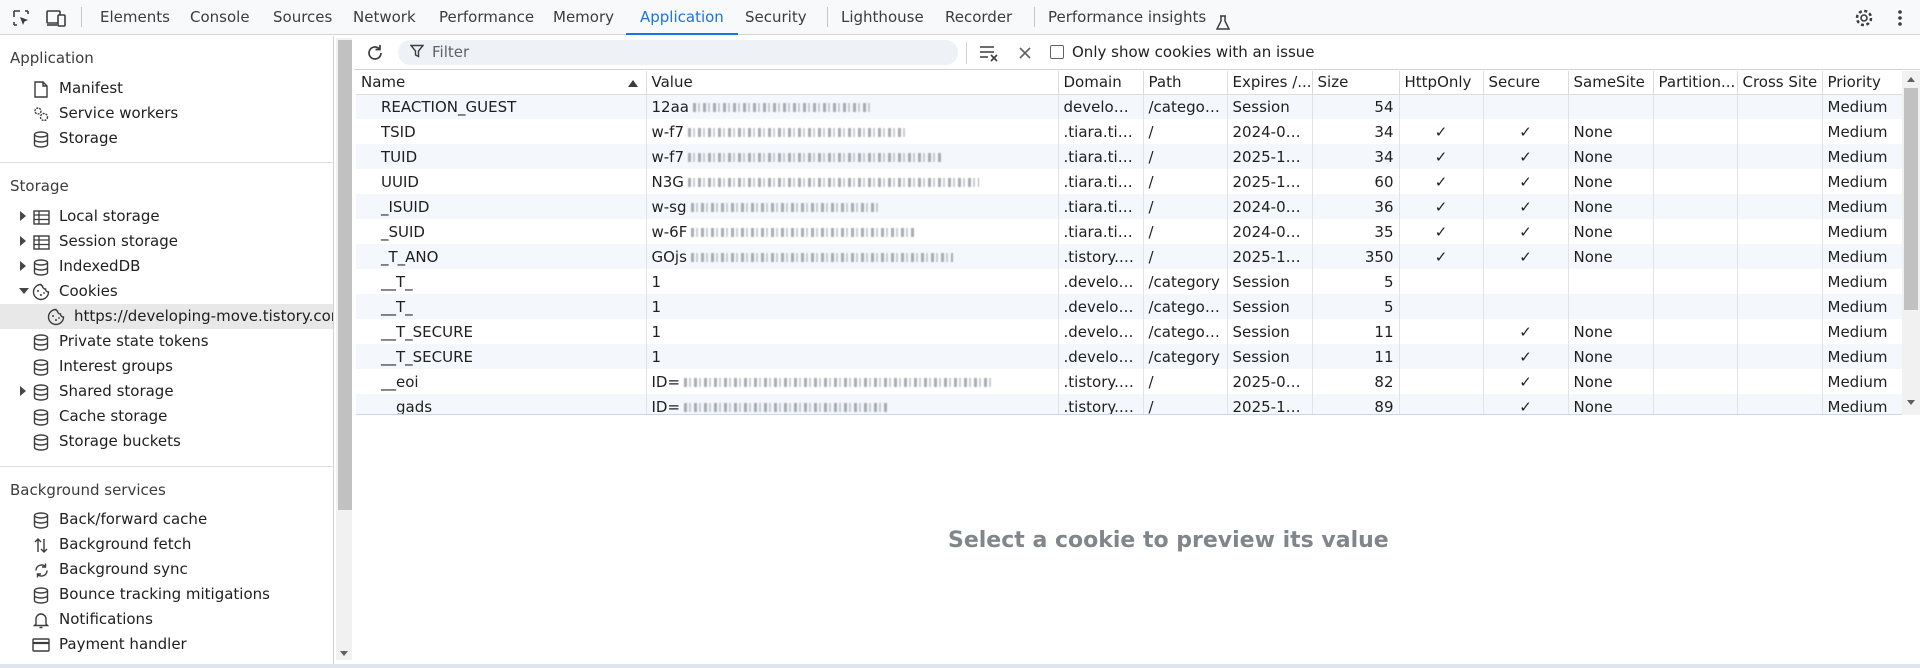  I want to click on cell-secure, so click(1526, 106).